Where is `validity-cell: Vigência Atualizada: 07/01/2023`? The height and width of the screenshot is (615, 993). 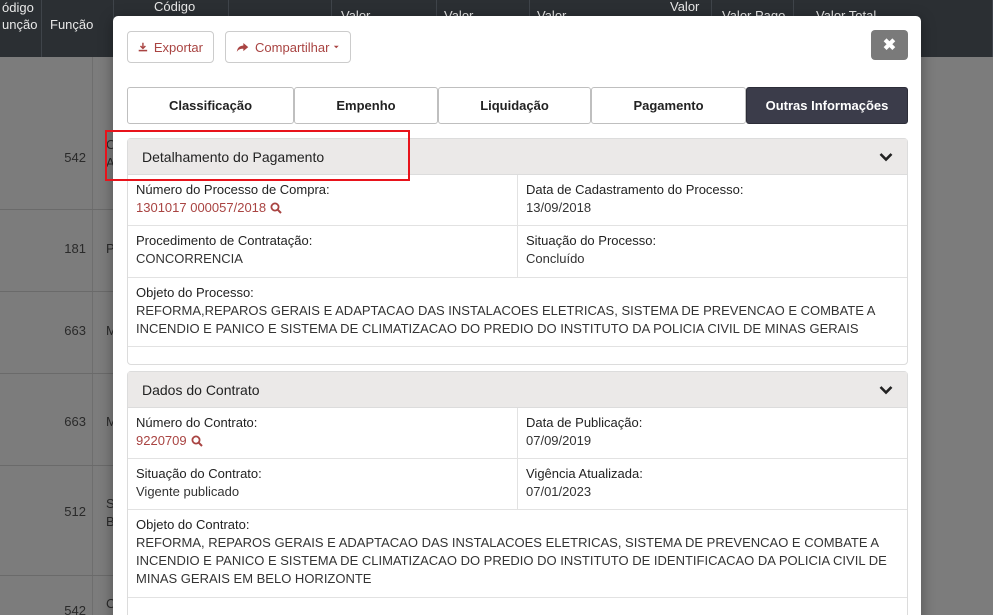 validity-cell: Vigência Atualizada: 07/01/2023 is located at coordinates (712, 484).